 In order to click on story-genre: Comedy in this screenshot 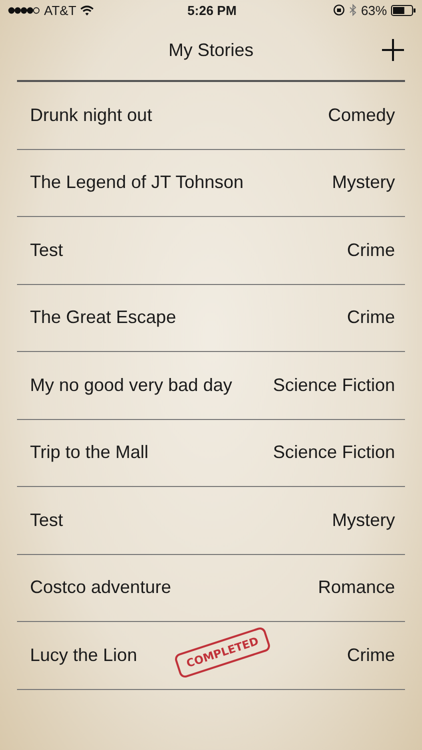, I will do `click(361, 115)`.